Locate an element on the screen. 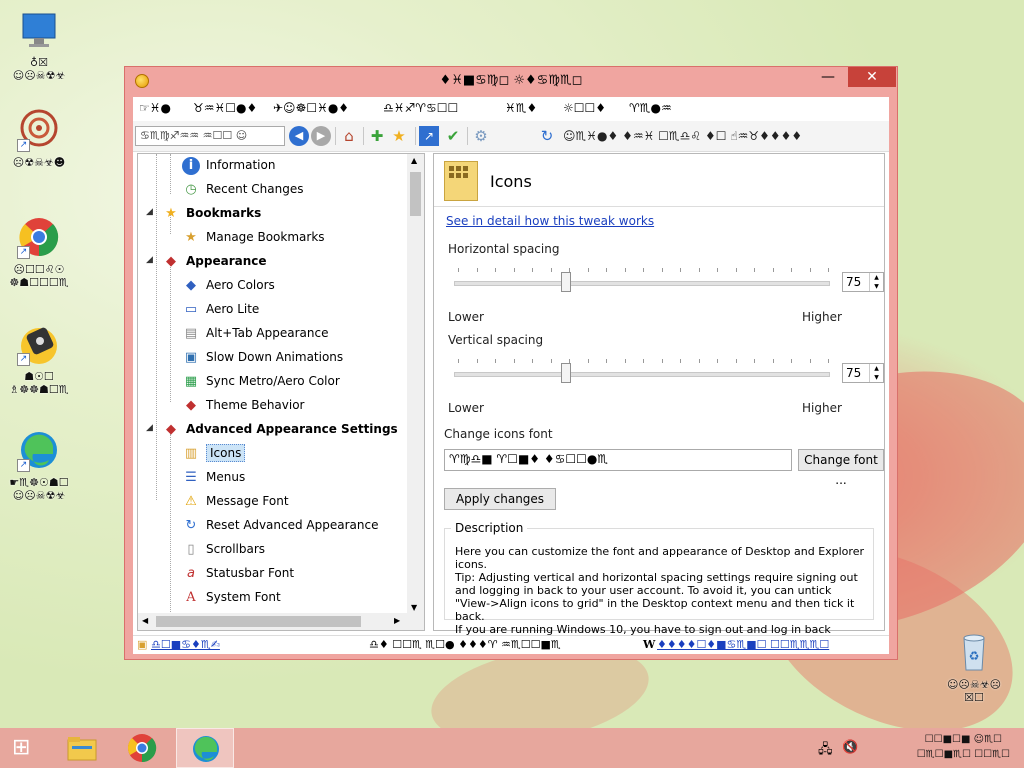 This screenshot has height=768, width=1024. start-button: ⊞ is located at coordinates (26, 748).